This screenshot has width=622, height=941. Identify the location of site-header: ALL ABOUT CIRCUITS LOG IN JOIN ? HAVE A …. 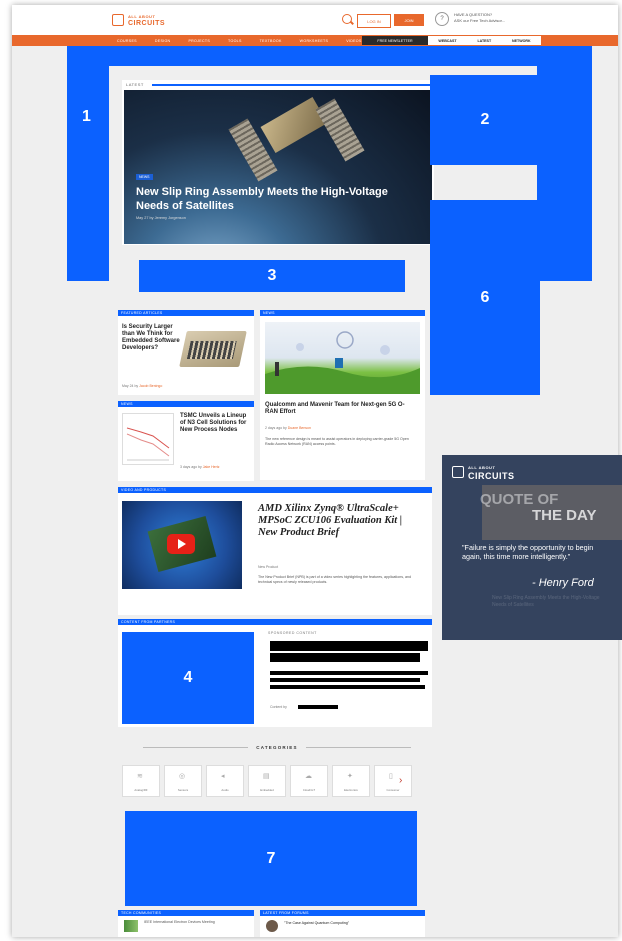
(315, 20).